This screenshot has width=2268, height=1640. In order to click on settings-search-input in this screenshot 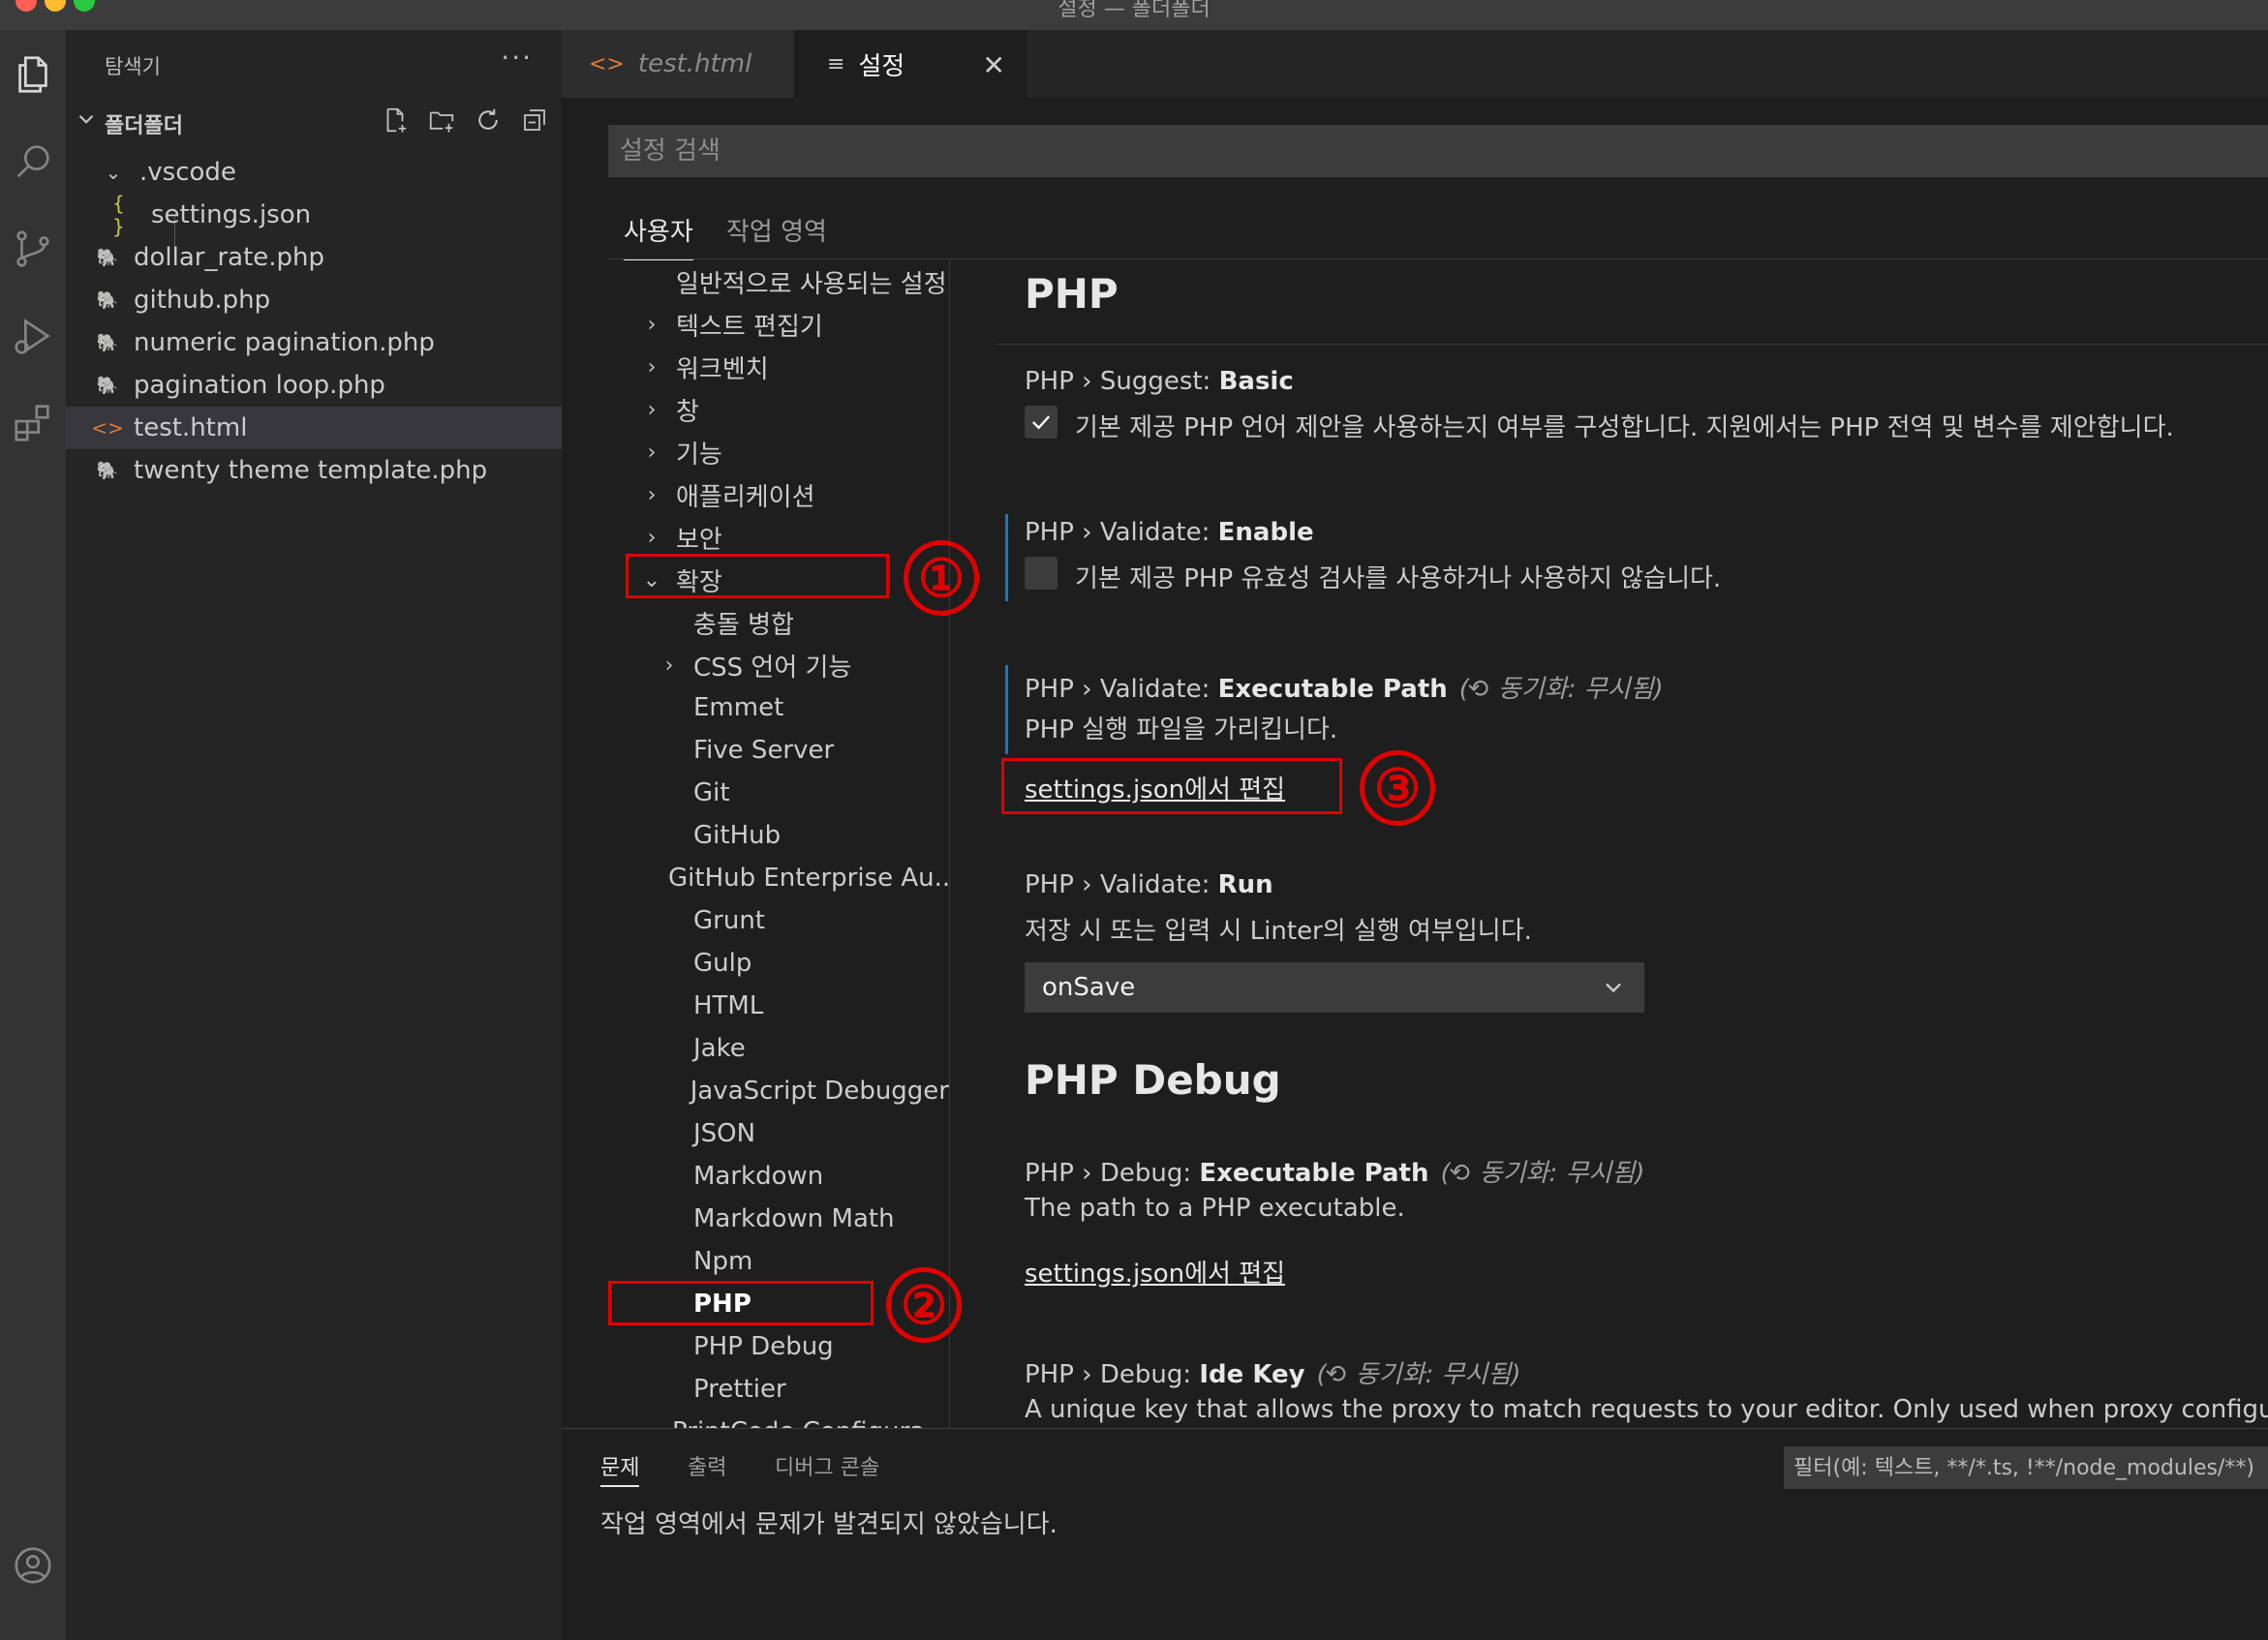, I will do `click(1438, 151)`.